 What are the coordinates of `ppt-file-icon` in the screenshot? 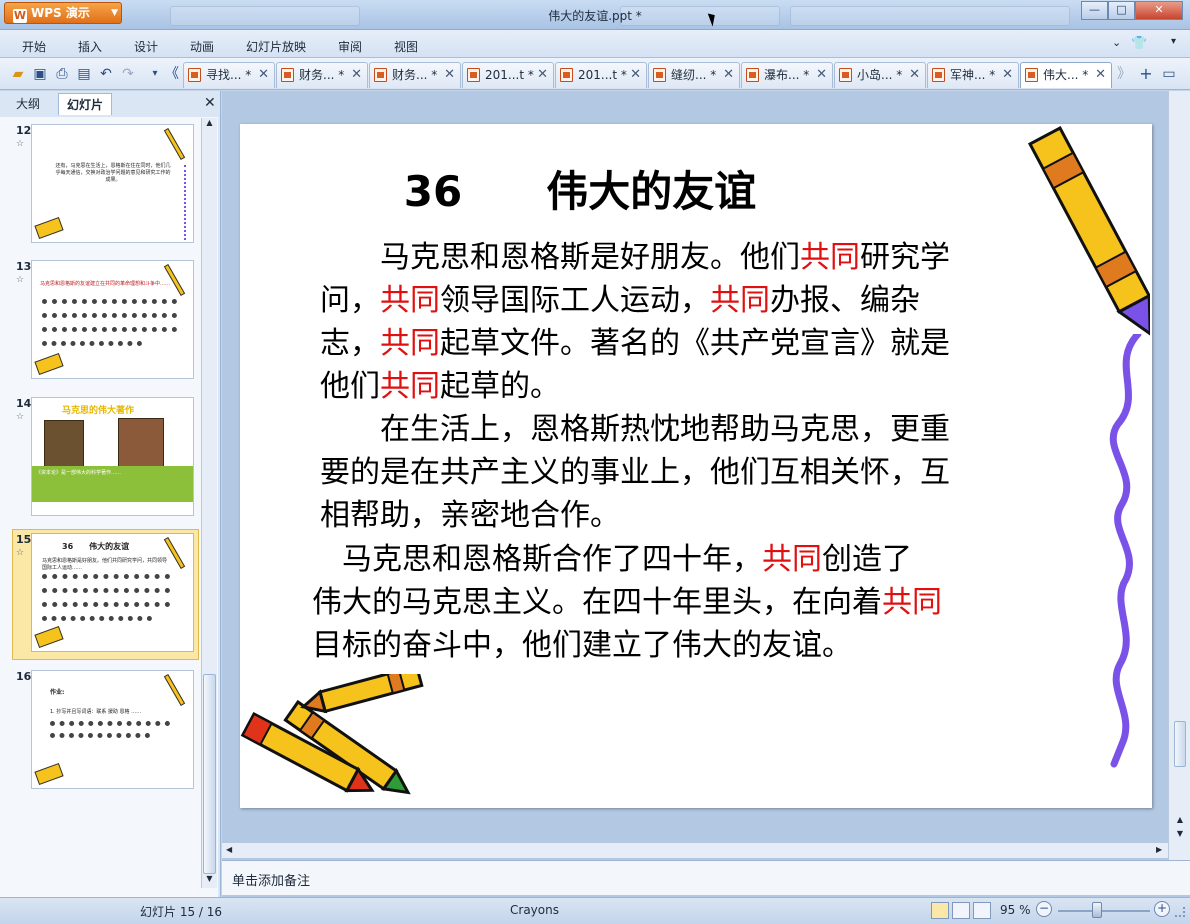 It's located at (287, 75).